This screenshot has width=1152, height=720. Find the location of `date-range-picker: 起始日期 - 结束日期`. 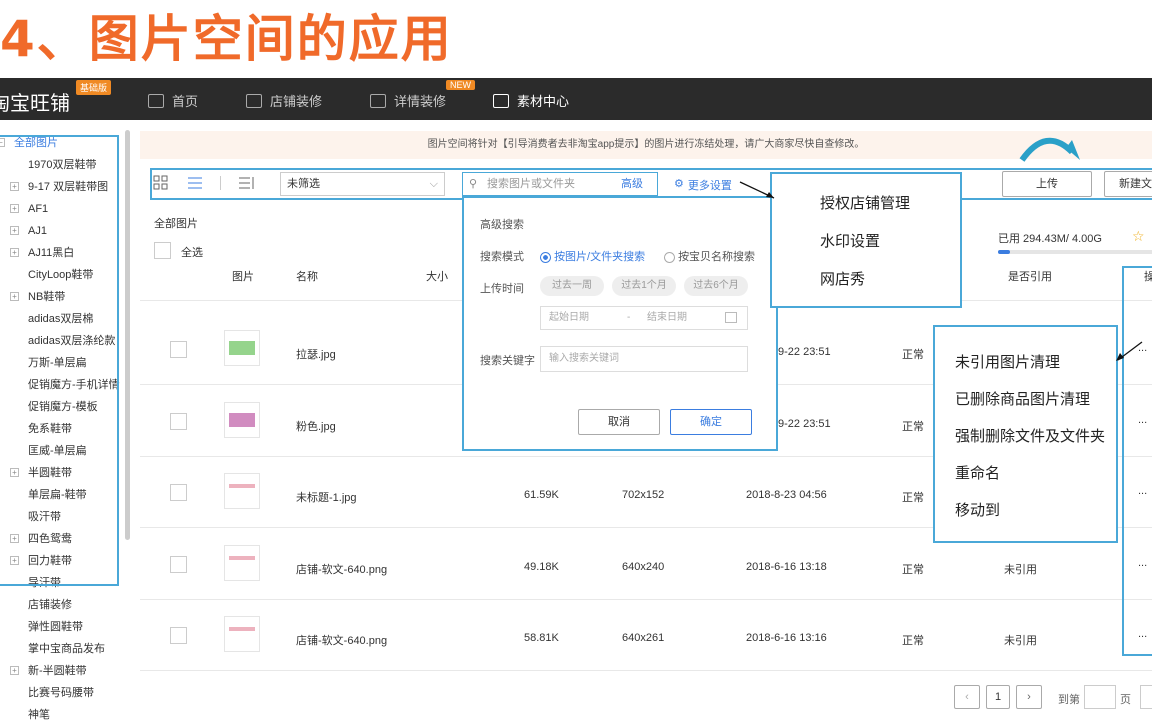

date-range-picker: 起始日期 - 结束日期 is located at coordinates (644, 318).